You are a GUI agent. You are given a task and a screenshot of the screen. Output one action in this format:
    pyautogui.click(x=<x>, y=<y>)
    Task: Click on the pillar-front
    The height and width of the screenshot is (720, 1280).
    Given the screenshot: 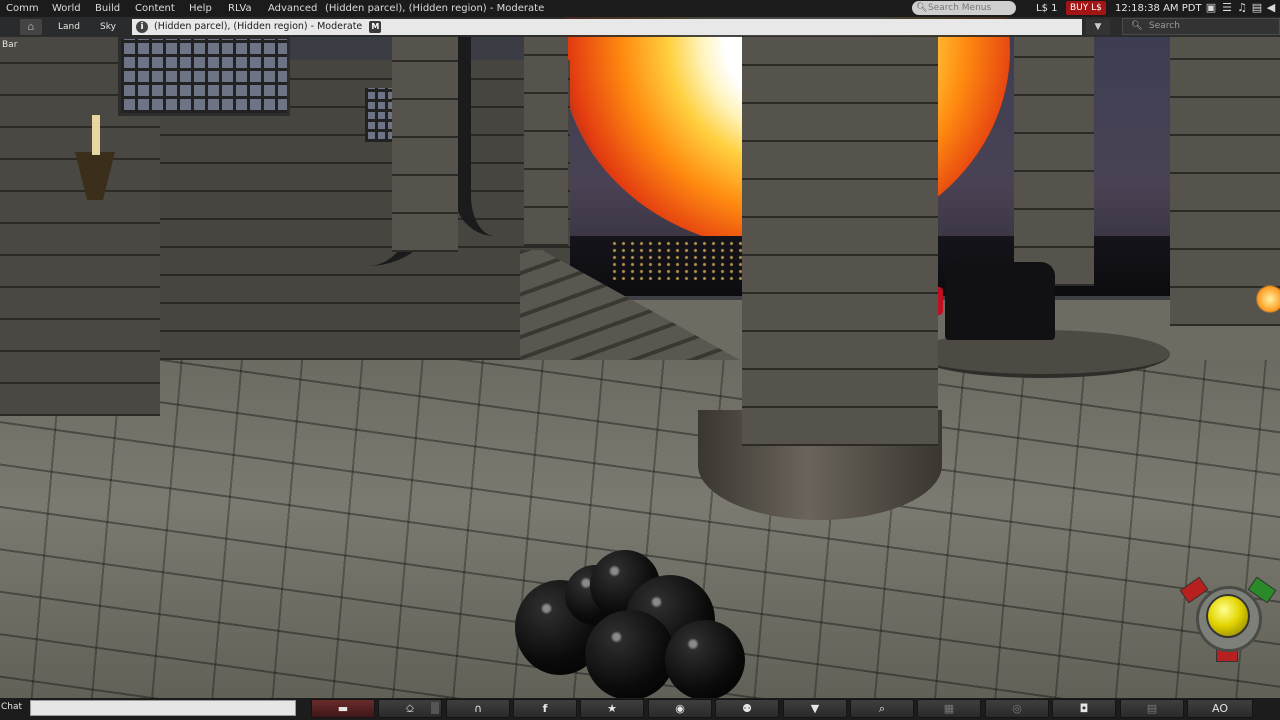 What is the action you would take?
    pyautogui.click(x=840, y=241)
    